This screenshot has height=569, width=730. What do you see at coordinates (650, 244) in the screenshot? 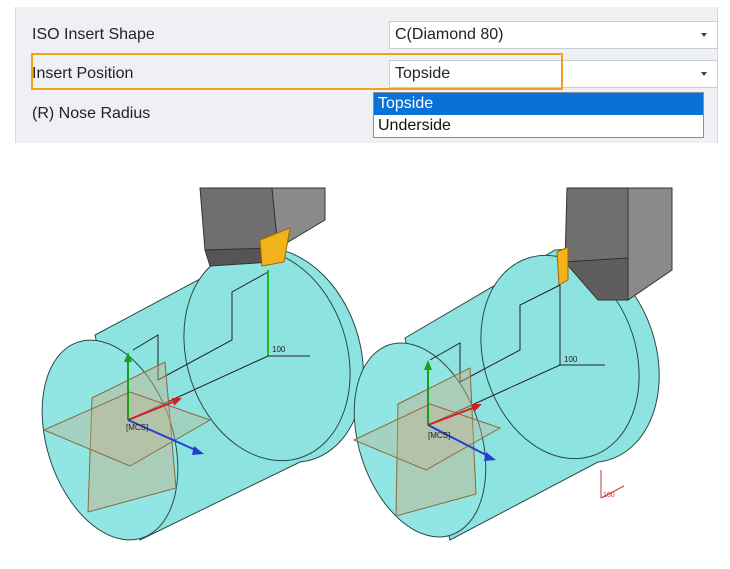
I see `right-holder-side` at bounding box center [650, 244].